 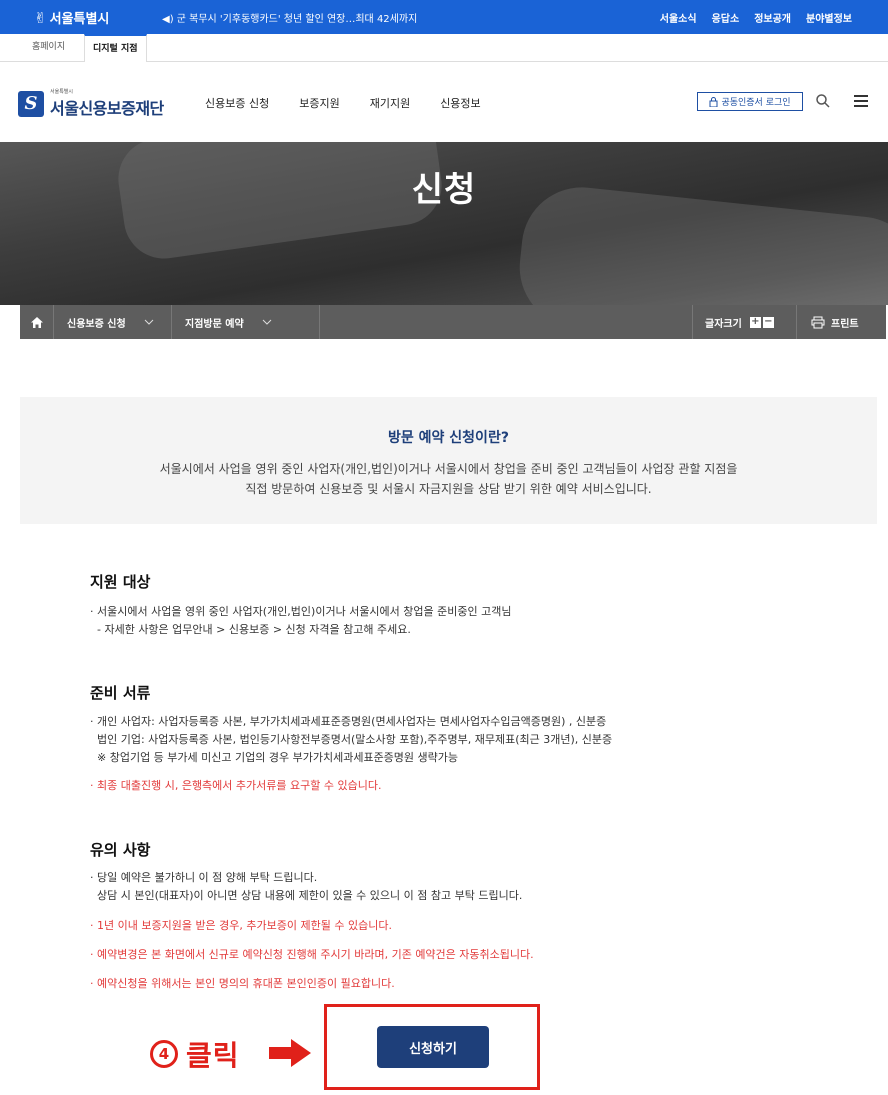 I want to click on top-links: 서울소식 응답소 정보공개 분야별정보, so click(x=756, y=17).